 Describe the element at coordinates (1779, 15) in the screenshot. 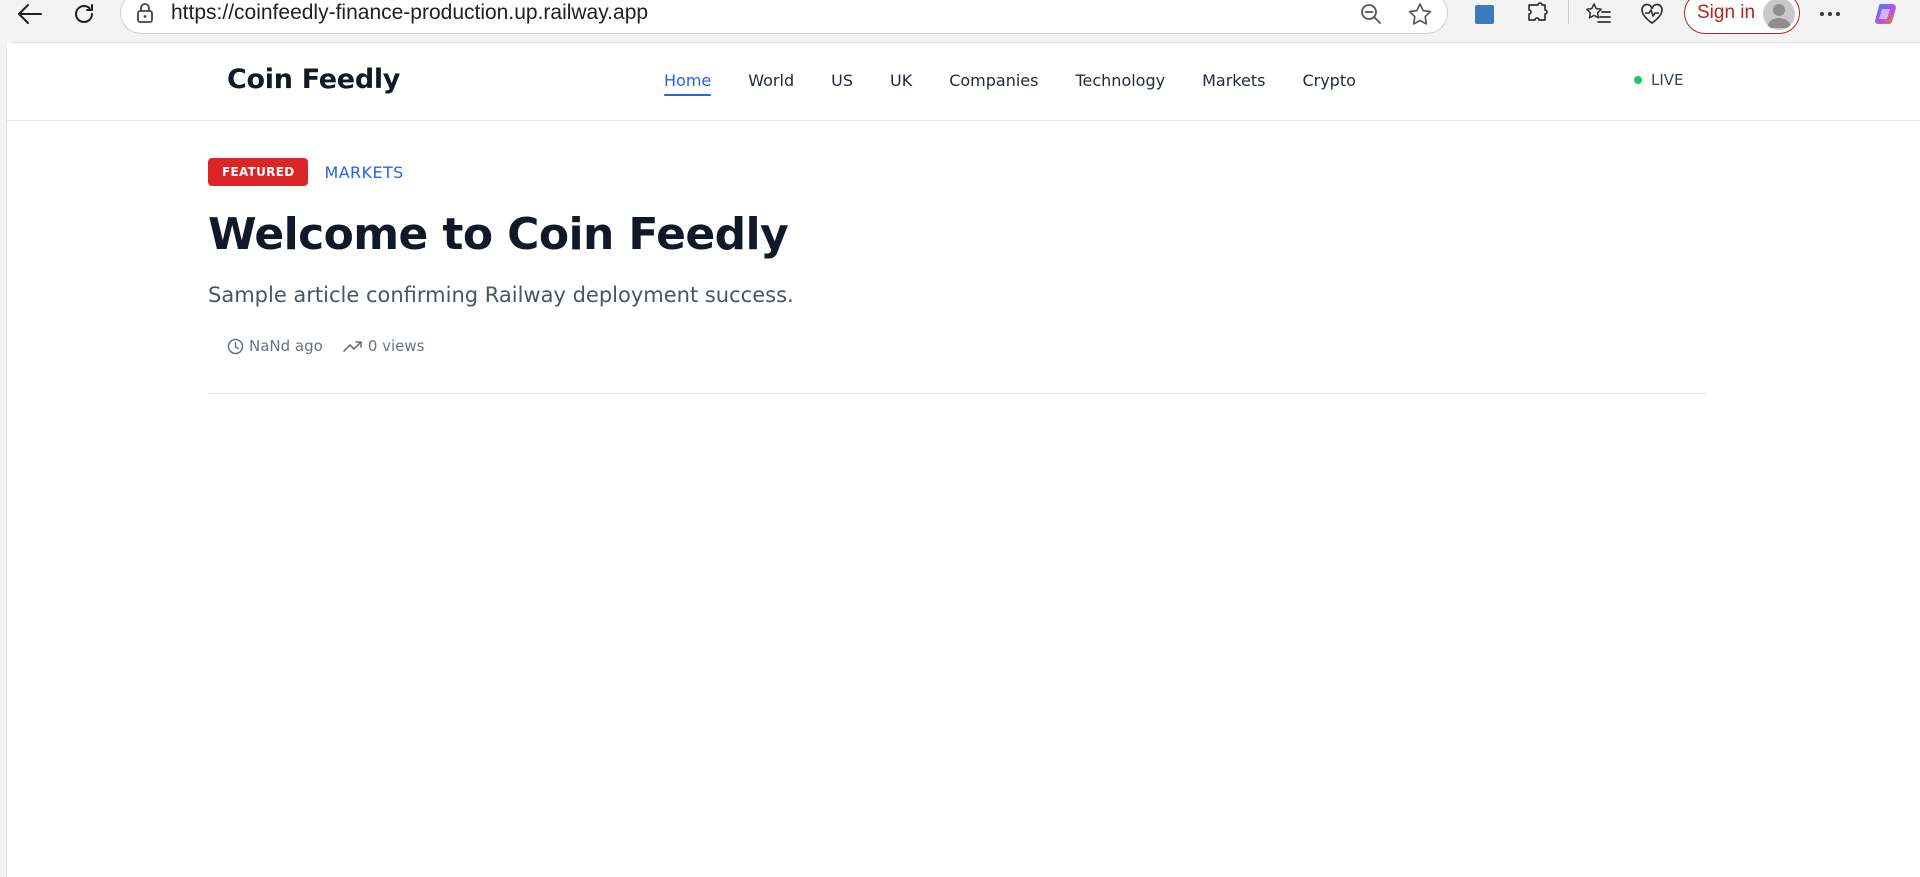

I see `profile-avatar-icon` at that location.